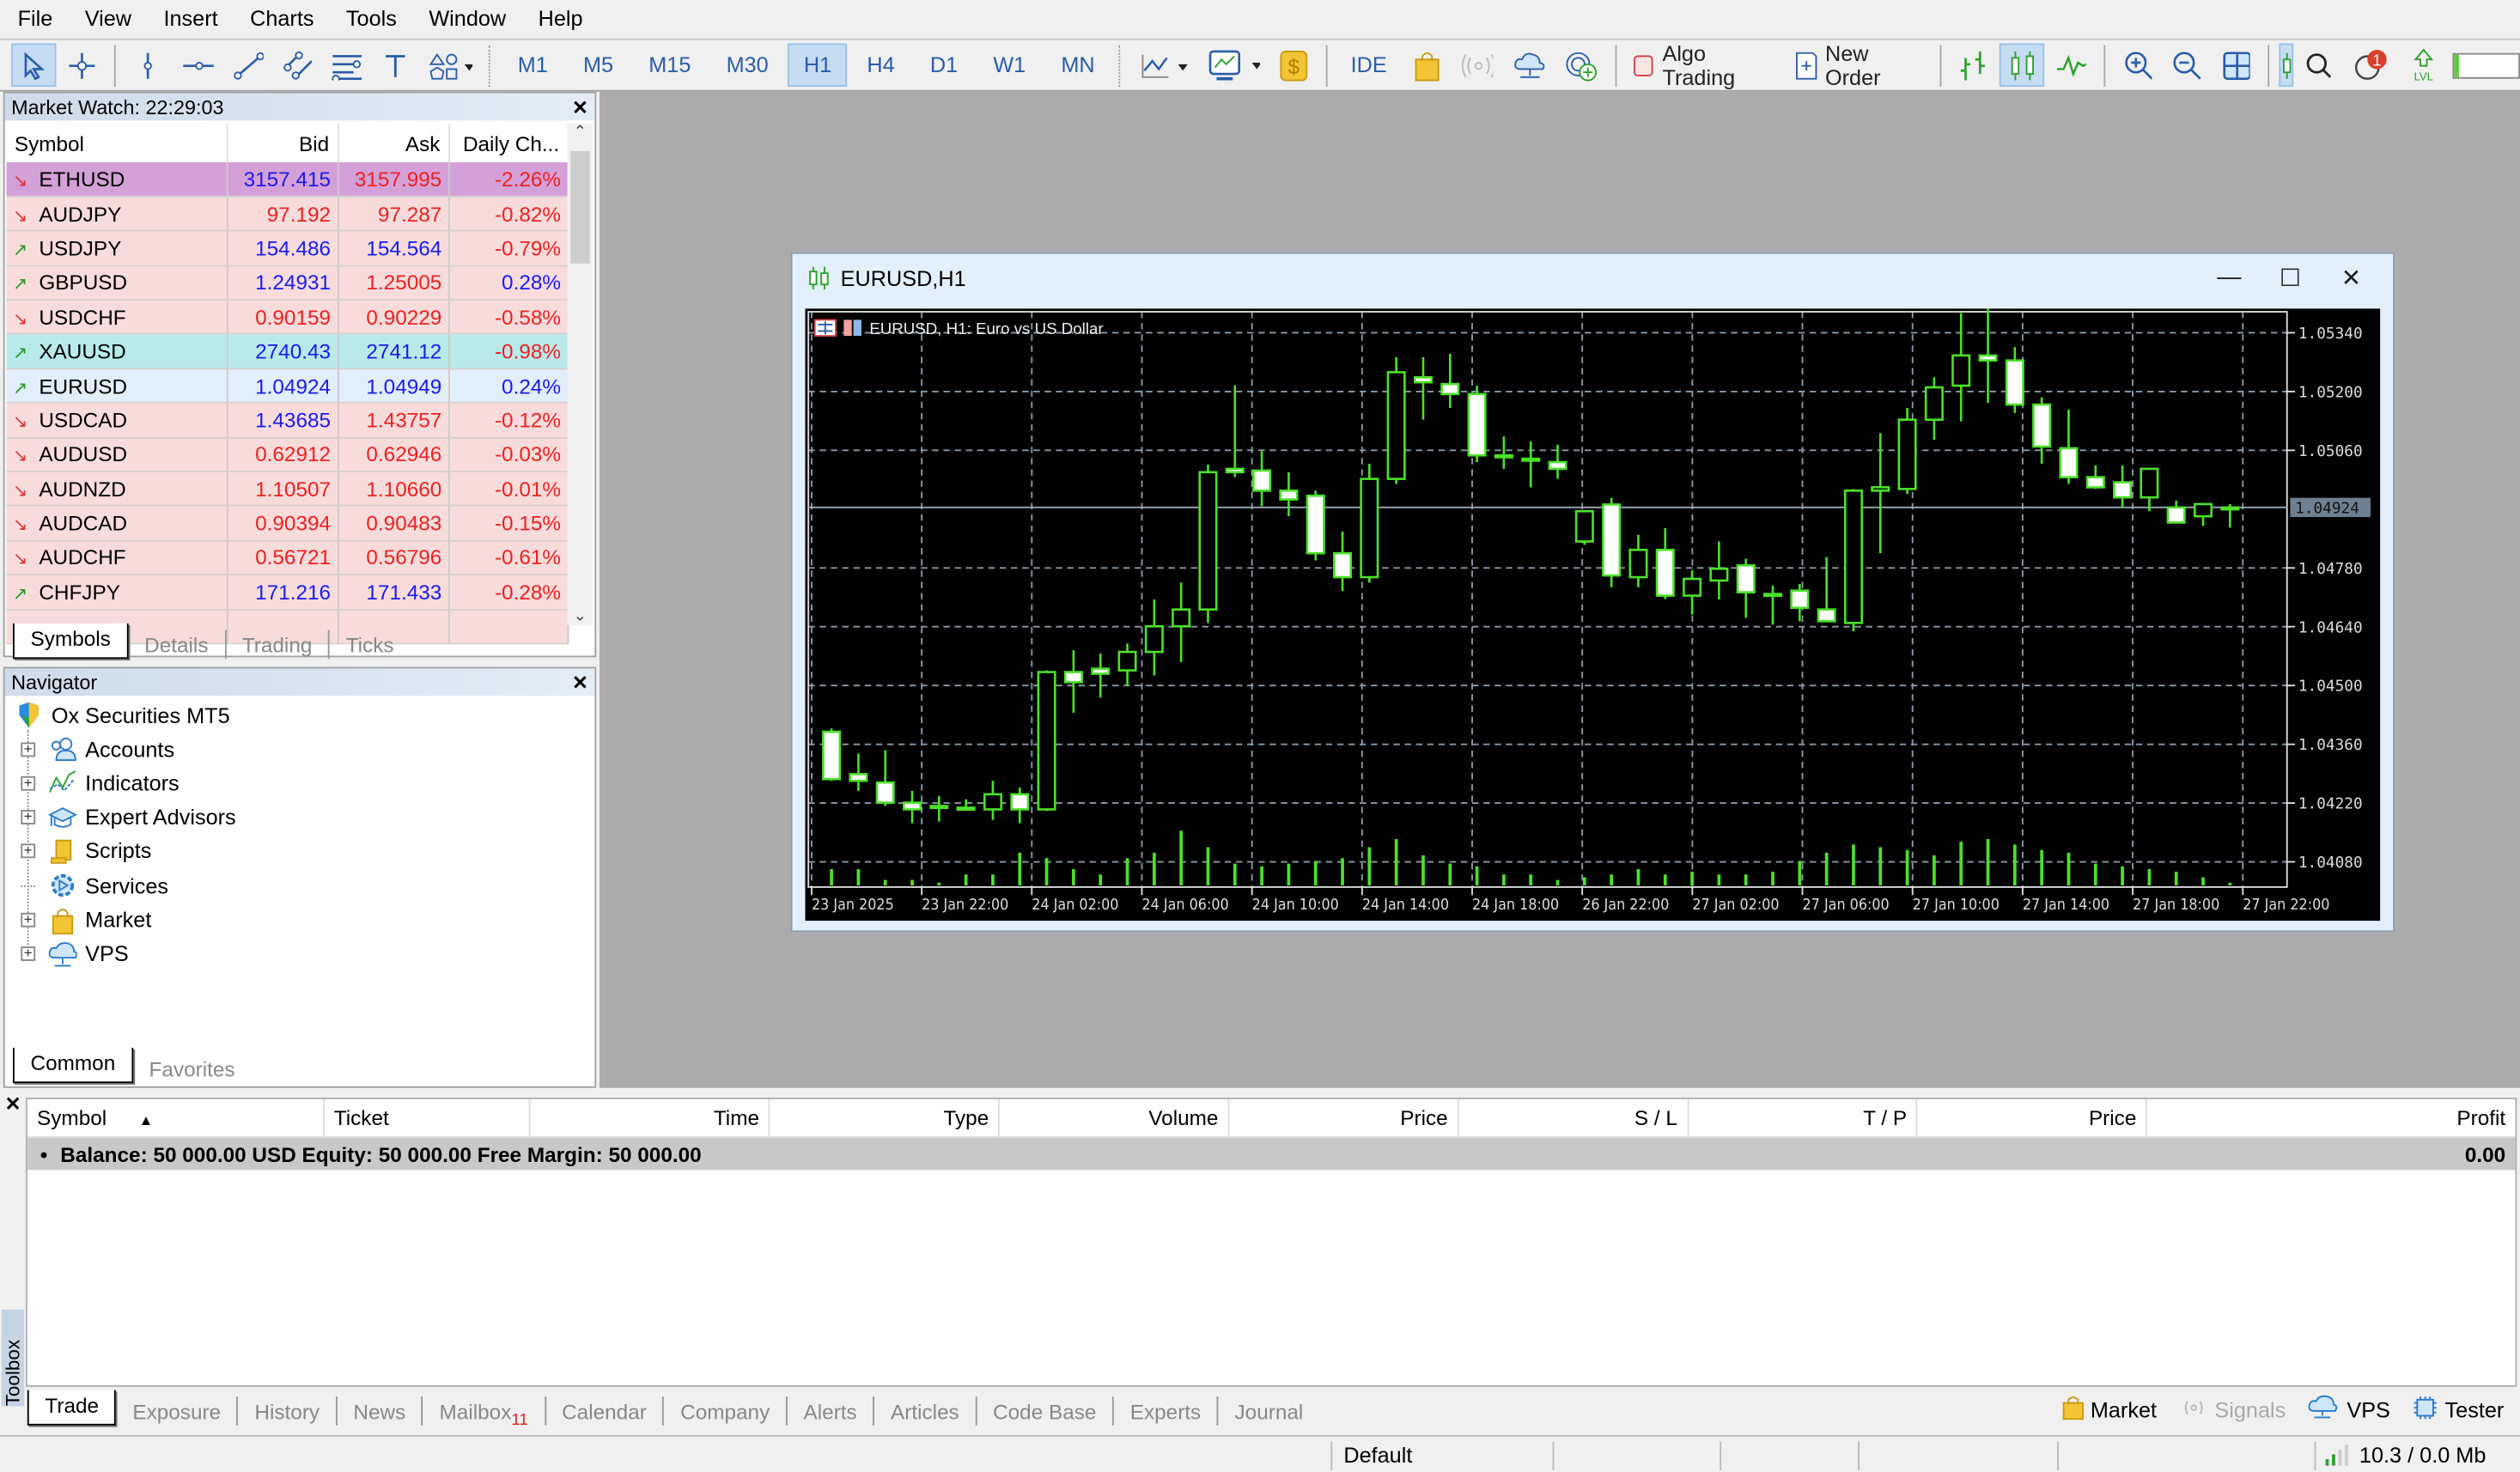 The height and width of the screenshot is (1472, 2520). Describe the element at coordinates (2290, 279) in the screenshot. I see `maximize-button: ☐` at that location.